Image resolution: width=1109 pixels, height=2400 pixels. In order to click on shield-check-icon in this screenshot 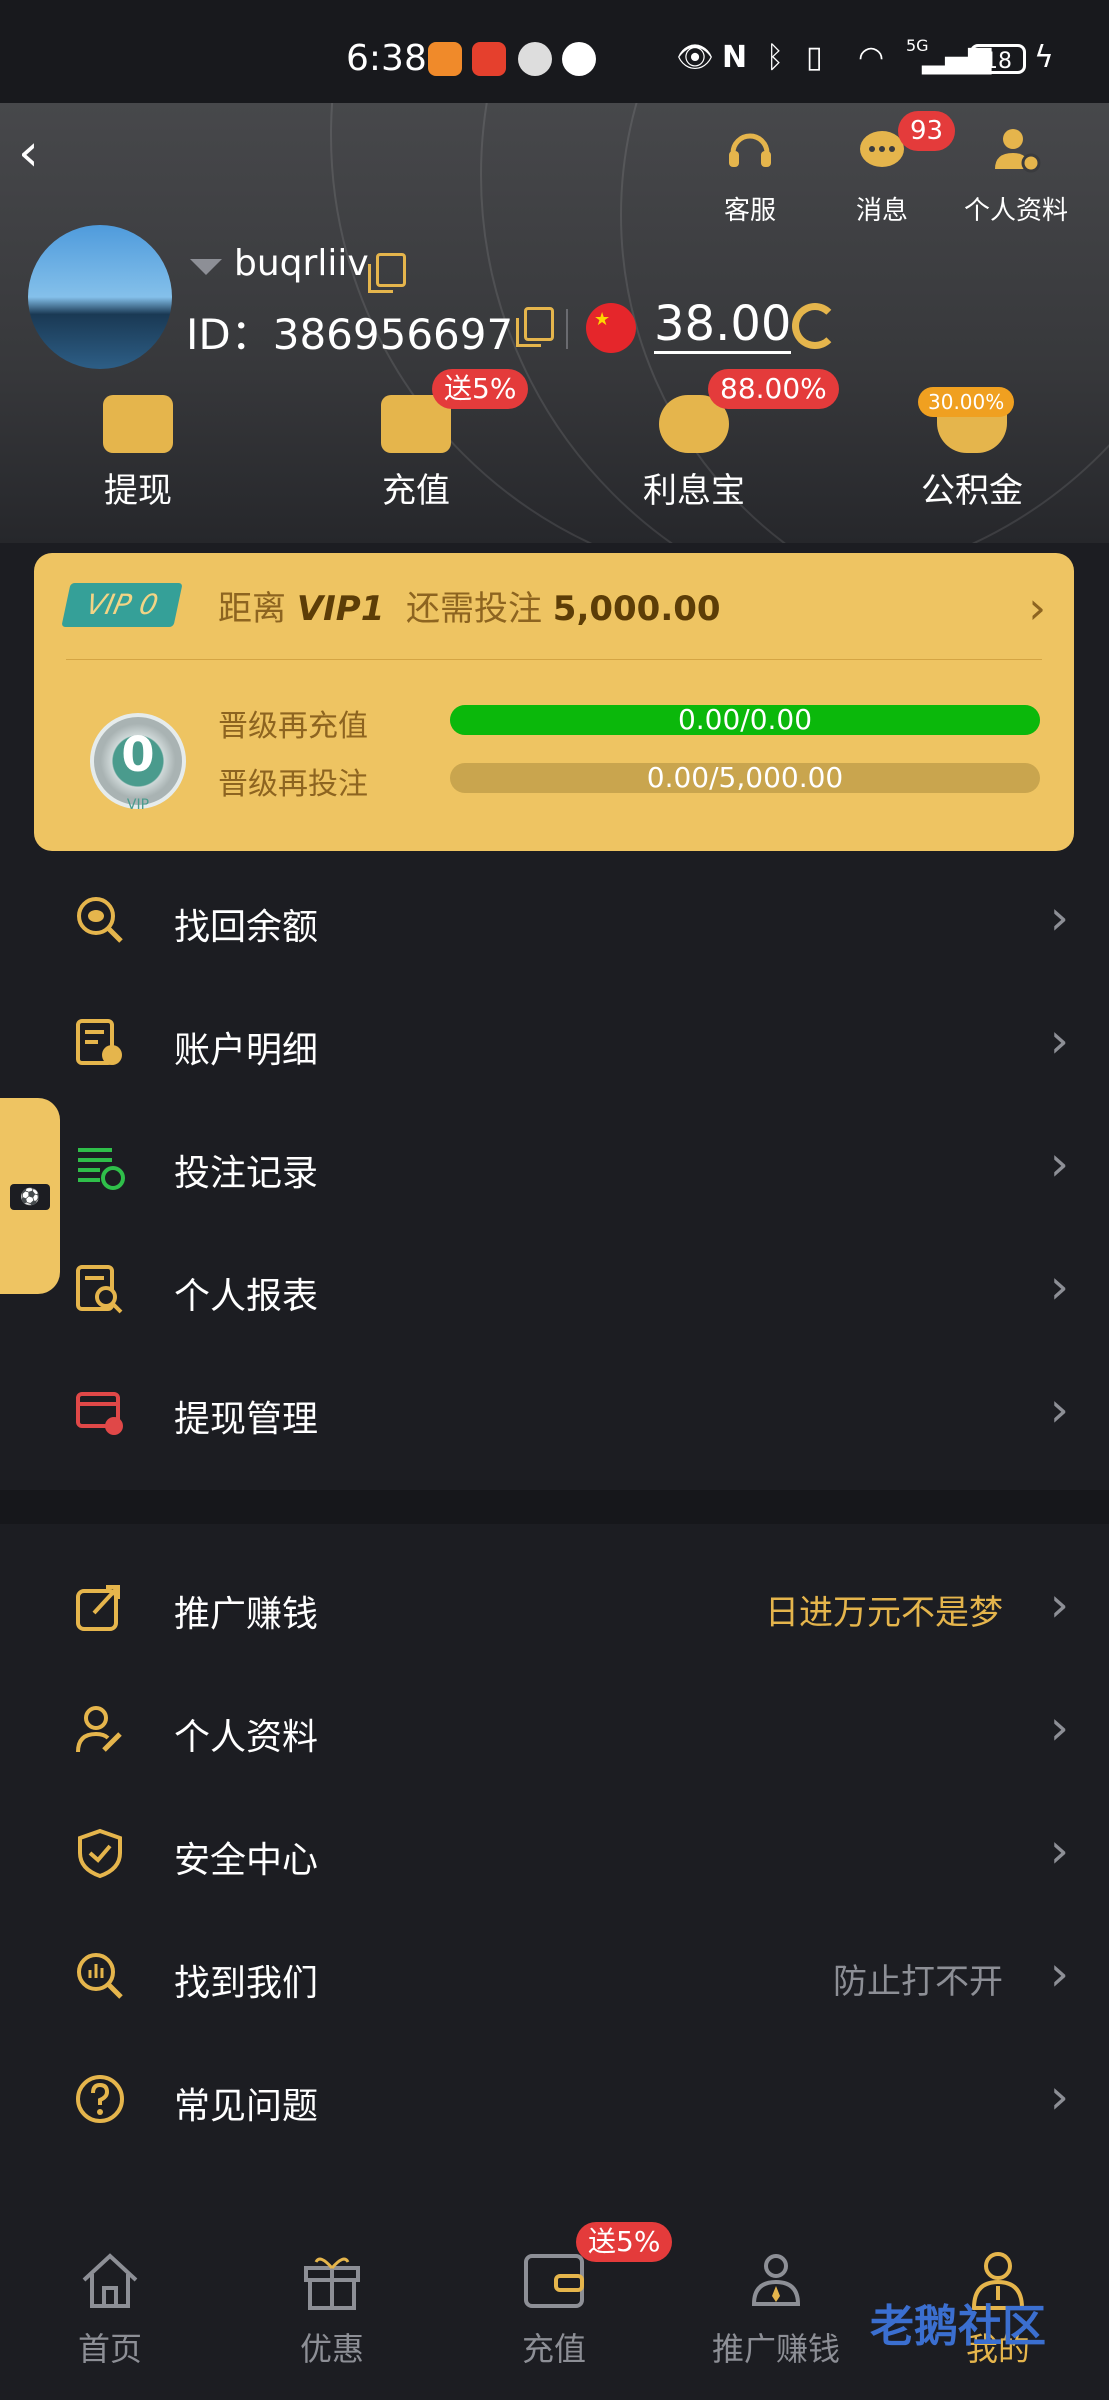, I will do `click(100, 1853)`.